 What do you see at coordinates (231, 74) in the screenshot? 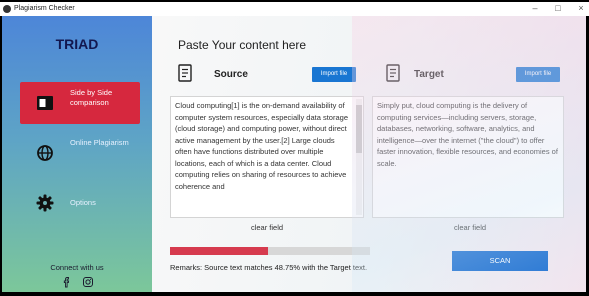
I see `source-title: Source` at bounding box center [231, 74].